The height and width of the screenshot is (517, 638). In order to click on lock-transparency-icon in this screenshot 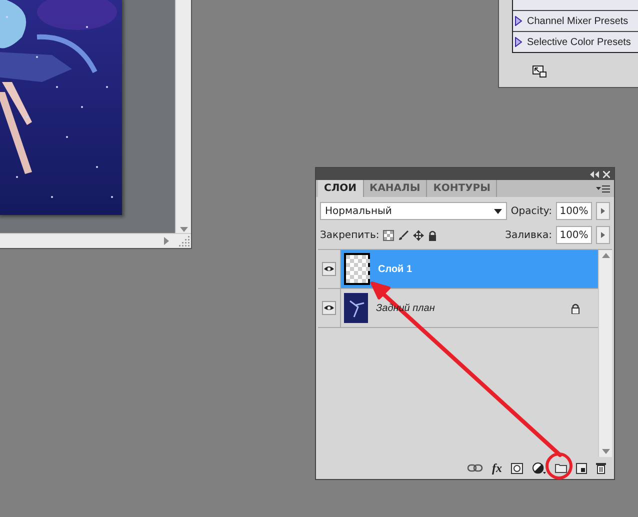, I will do `click(388, 235)`.